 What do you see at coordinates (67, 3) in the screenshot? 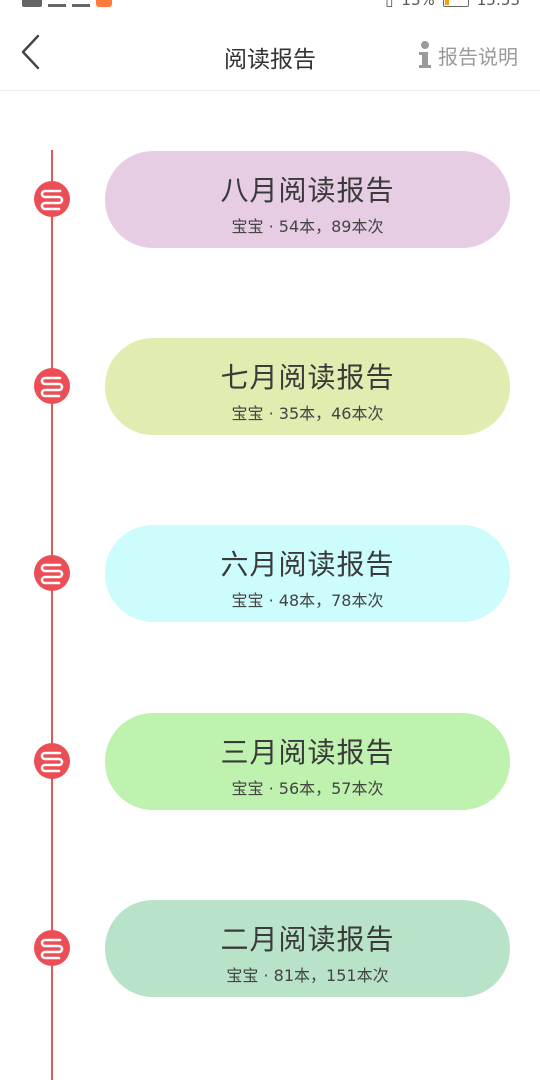
I see `status-bar-left` at bounding box center [67, 3].